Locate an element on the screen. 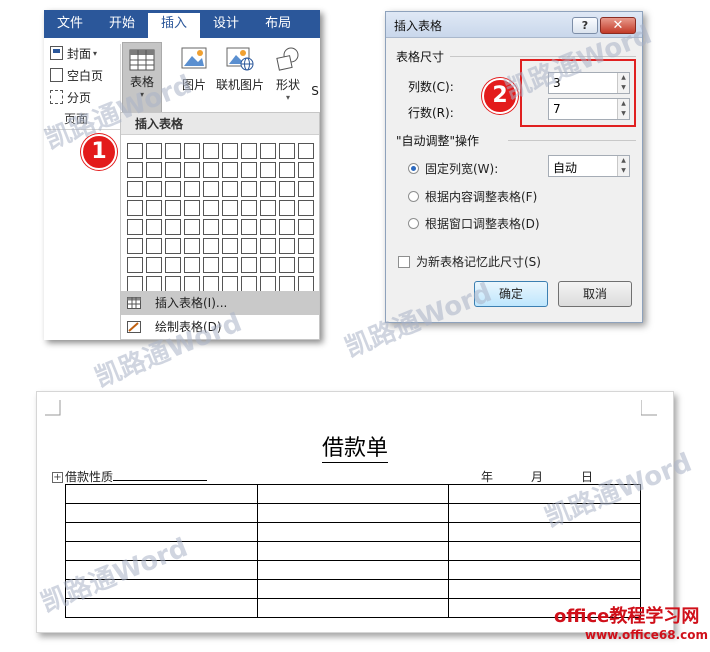 The height and width of the screenshot is (652, 710). smartart-button-clipped: S is located at coordinates (315, 91).